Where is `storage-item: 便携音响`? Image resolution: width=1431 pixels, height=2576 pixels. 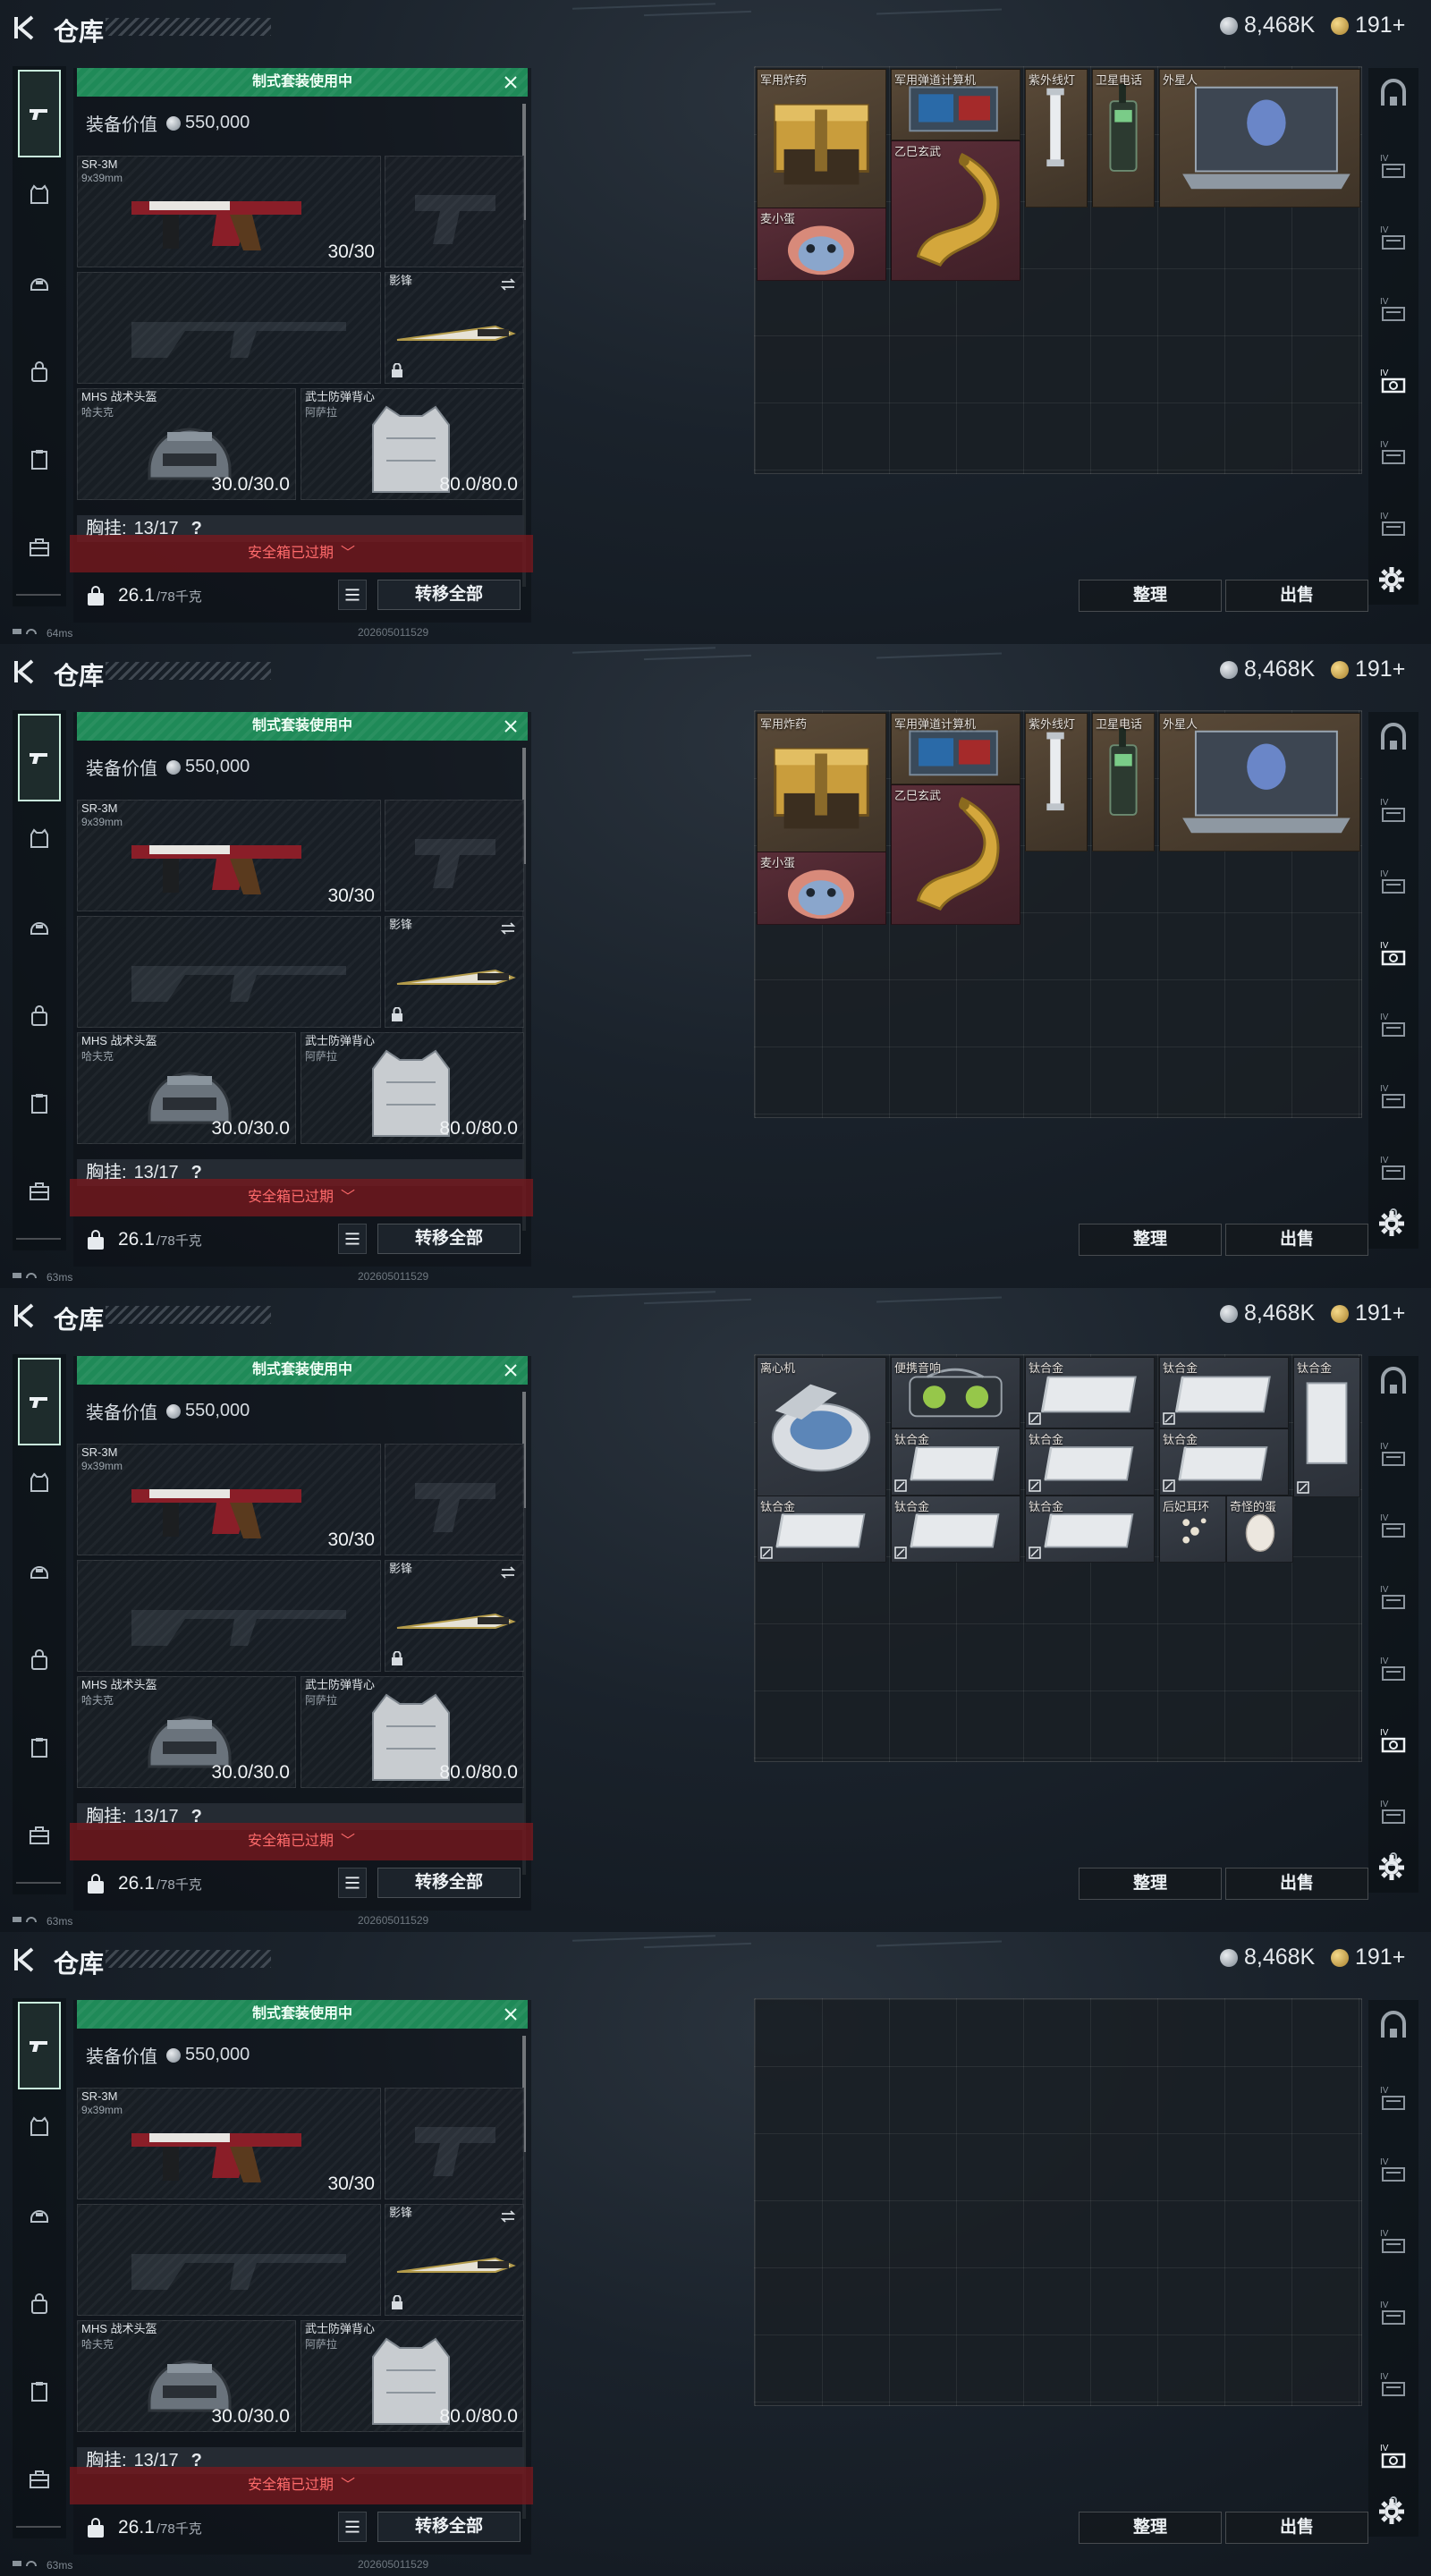 storage-item: 便携音响 is located at coordinates (955, 1392).